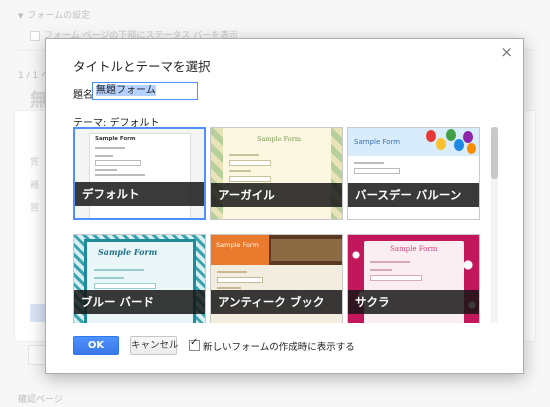  Describe the element at coordinates (276, 195) in the screenshot. I see `theme-label-argyle: アーガイル` at that location.